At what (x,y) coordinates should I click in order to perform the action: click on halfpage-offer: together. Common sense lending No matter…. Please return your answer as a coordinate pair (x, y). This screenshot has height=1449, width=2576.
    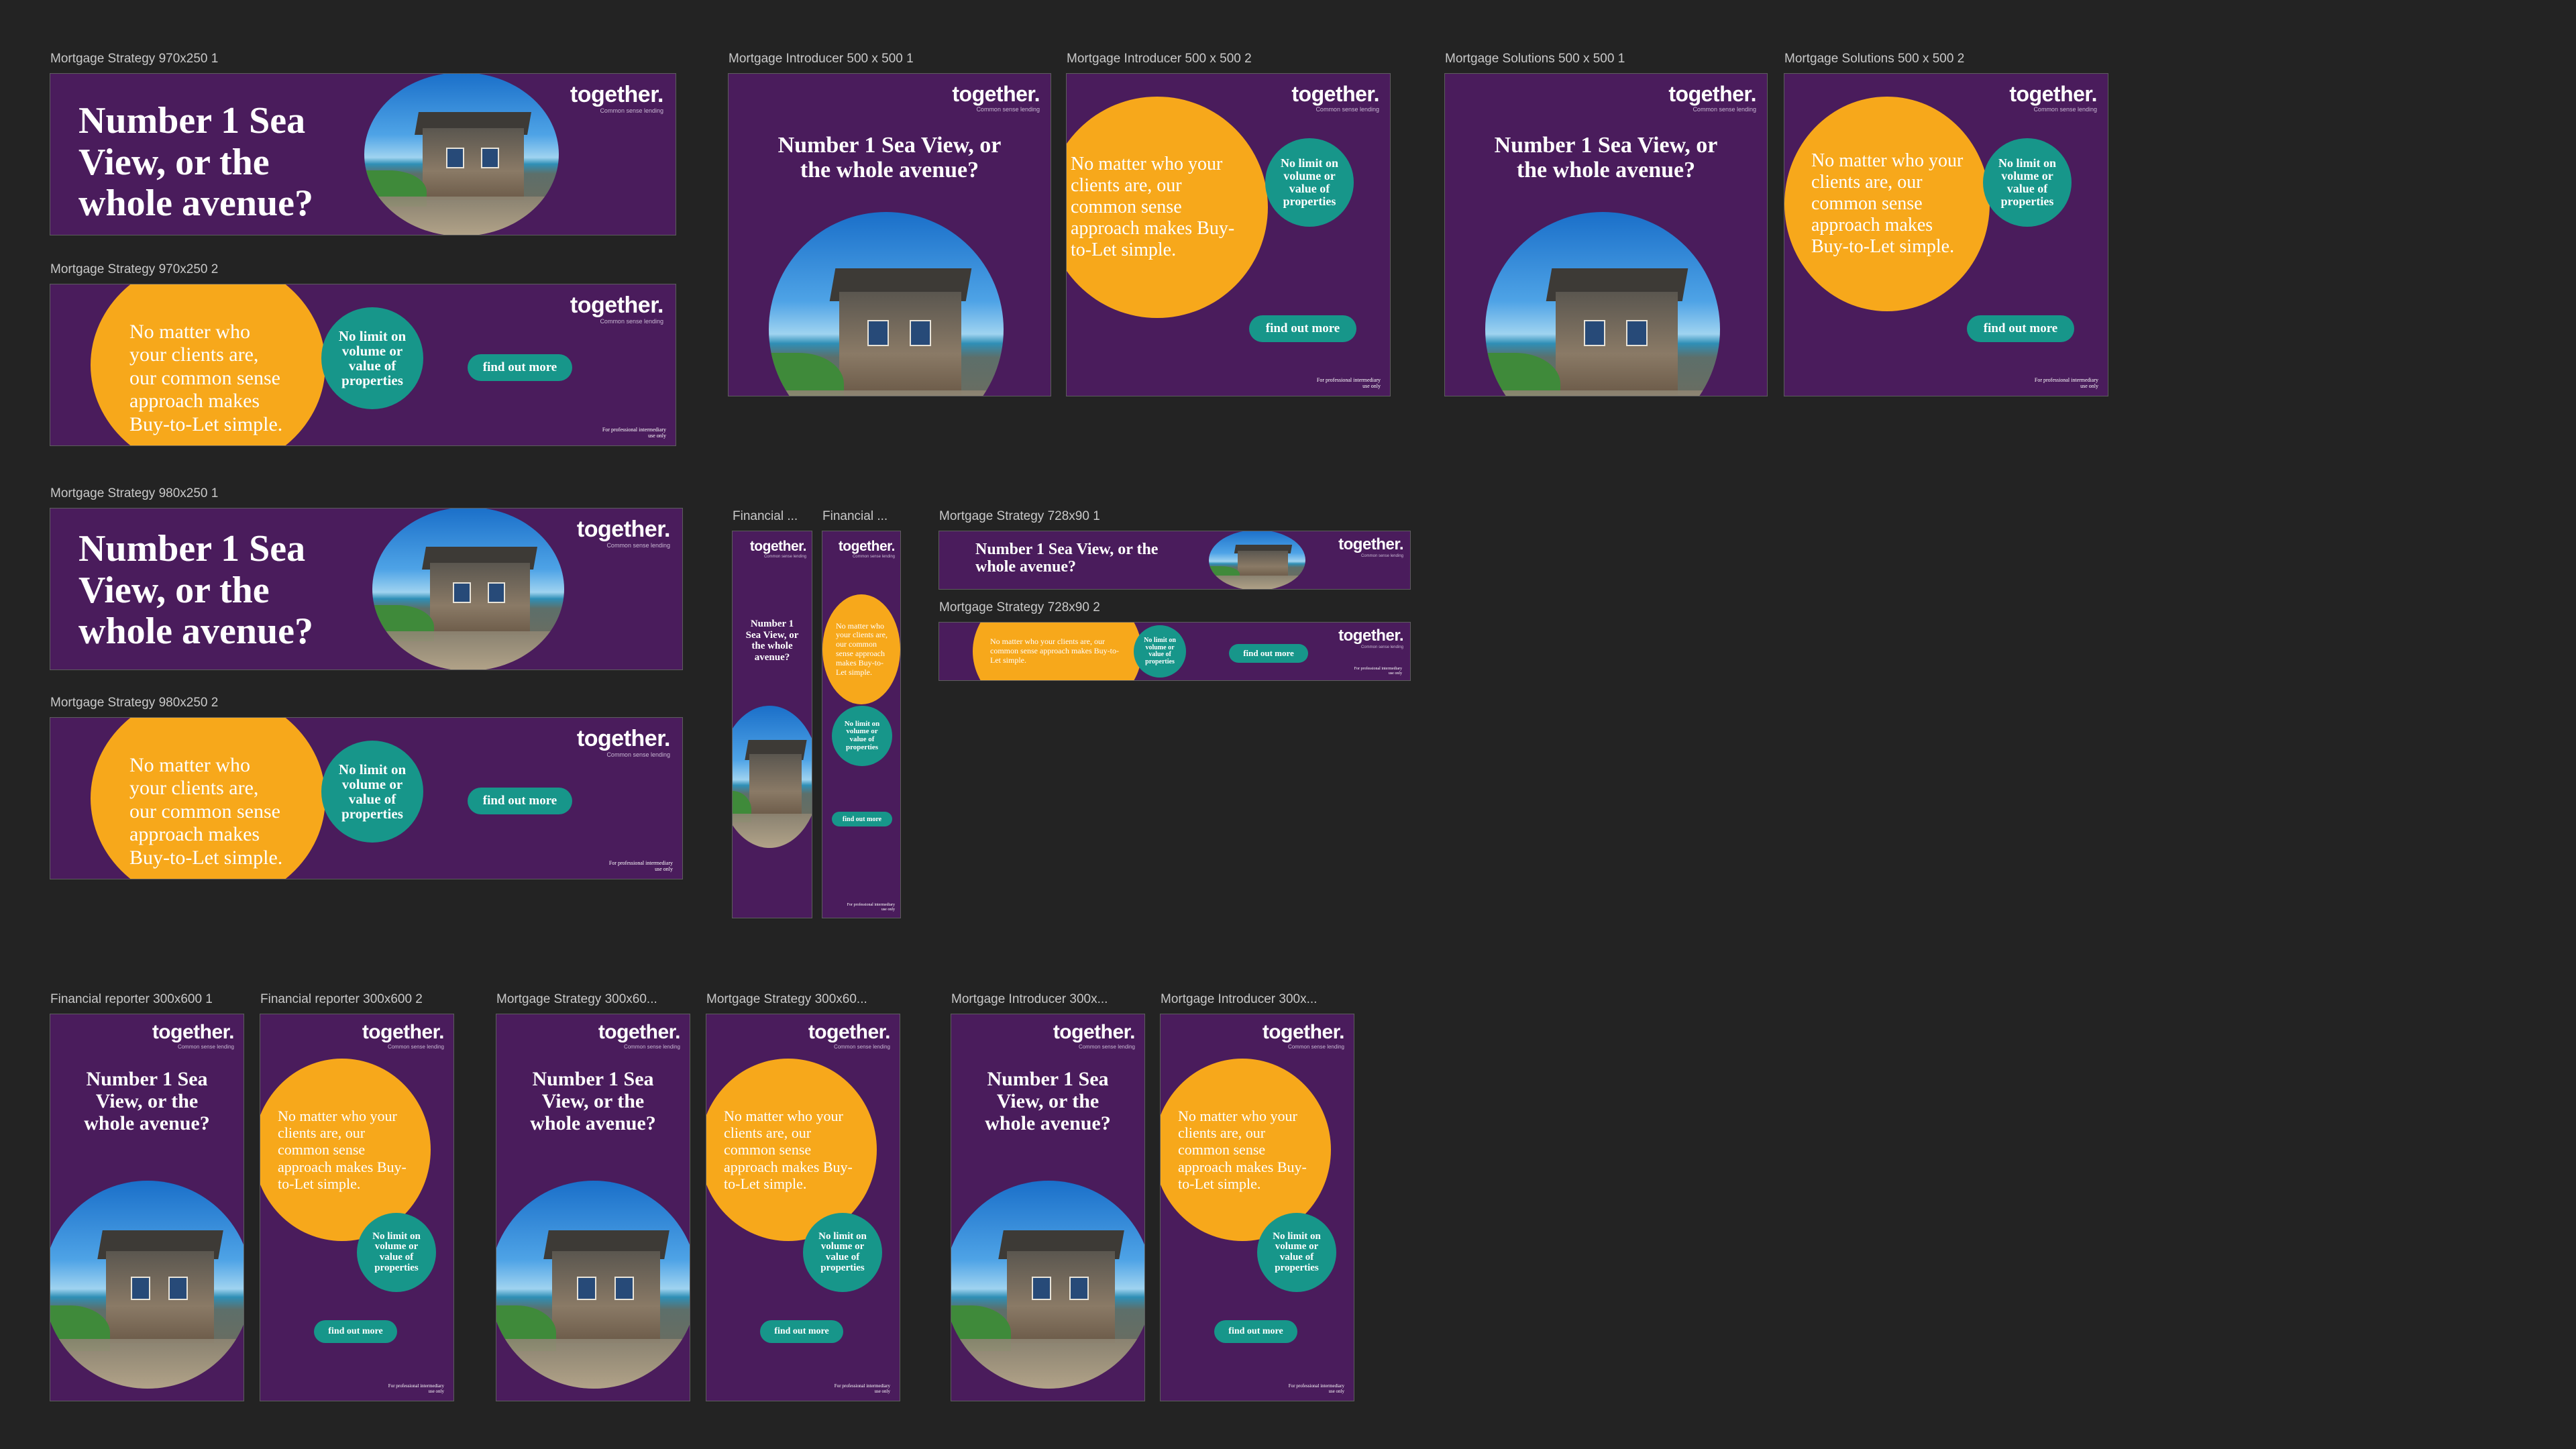
    Looking at the image, I should click on (803, 1207).